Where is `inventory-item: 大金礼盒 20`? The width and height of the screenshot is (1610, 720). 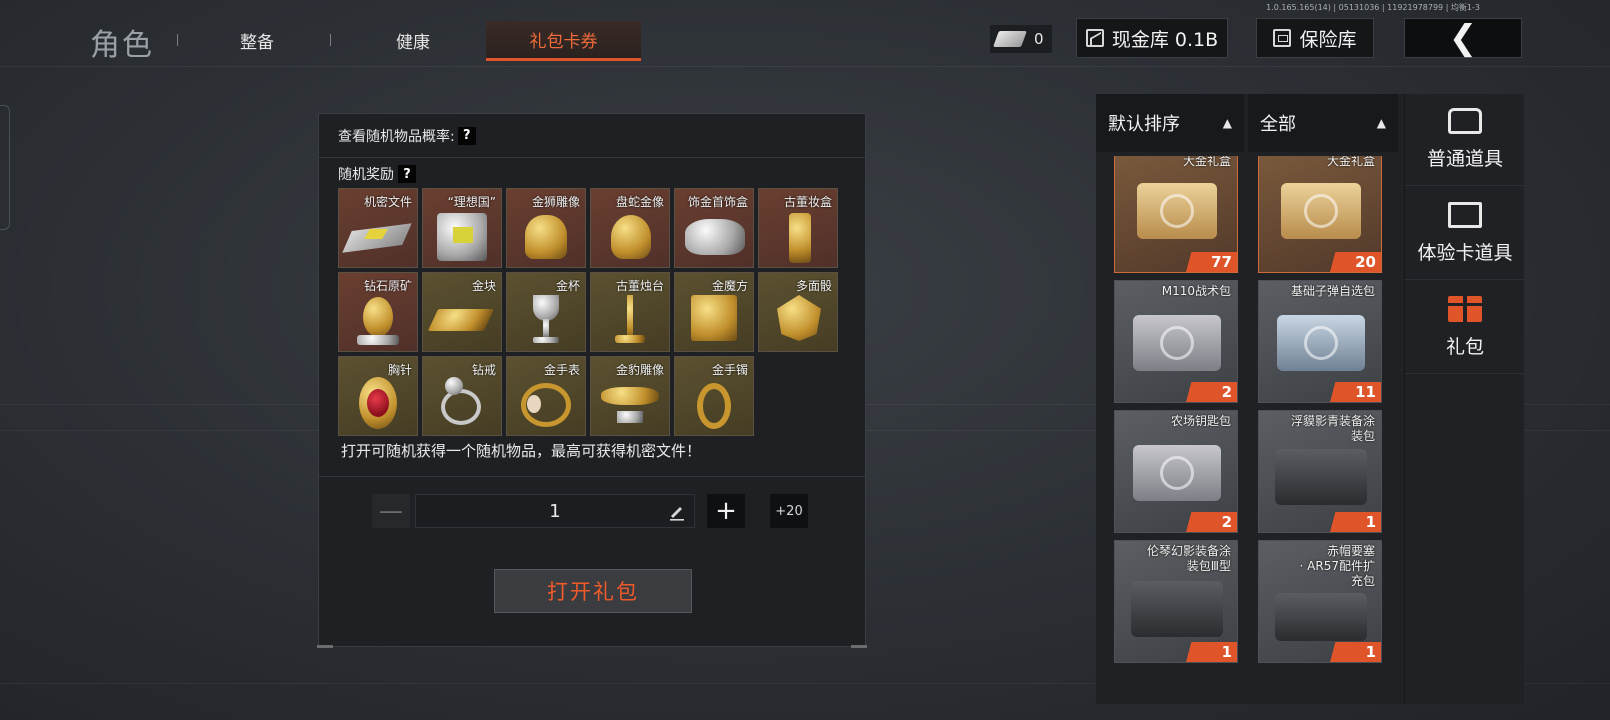 inventory-item: 大金礼盒 20 is located at coordinates (1320, 214).